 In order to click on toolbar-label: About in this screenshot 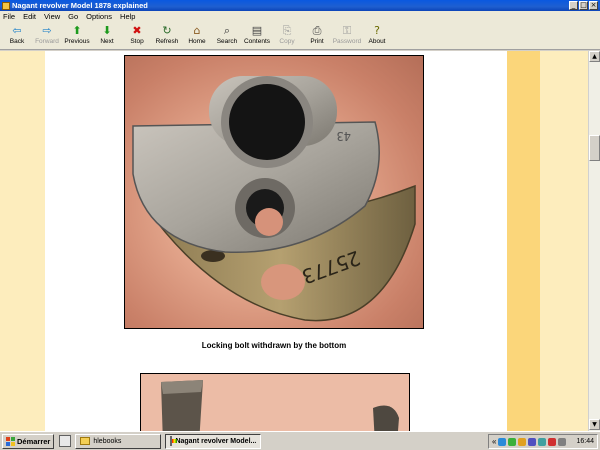, I will do `click(377, 41)`.